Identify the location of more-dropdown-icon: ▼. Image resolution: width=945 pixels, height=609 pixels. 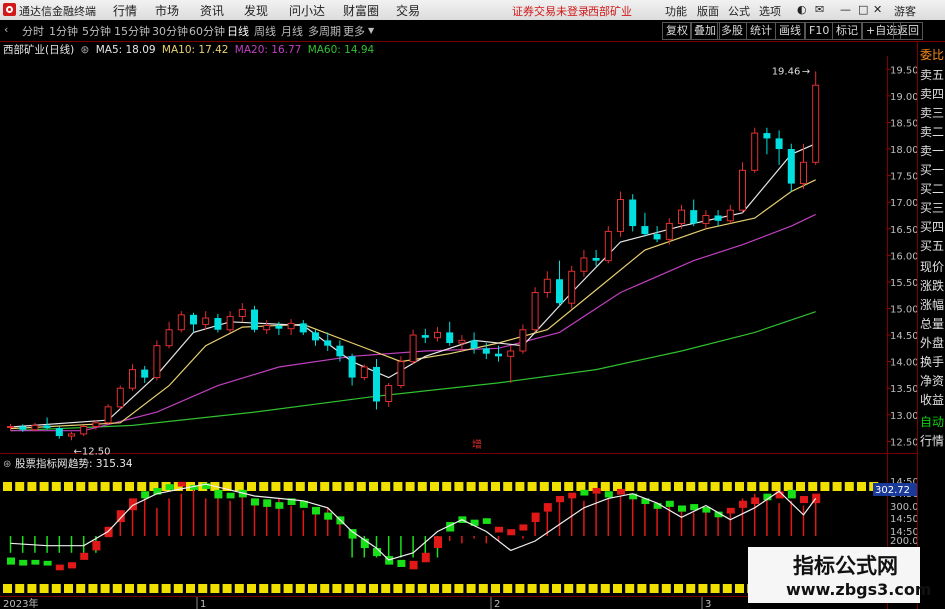
(371, 30).